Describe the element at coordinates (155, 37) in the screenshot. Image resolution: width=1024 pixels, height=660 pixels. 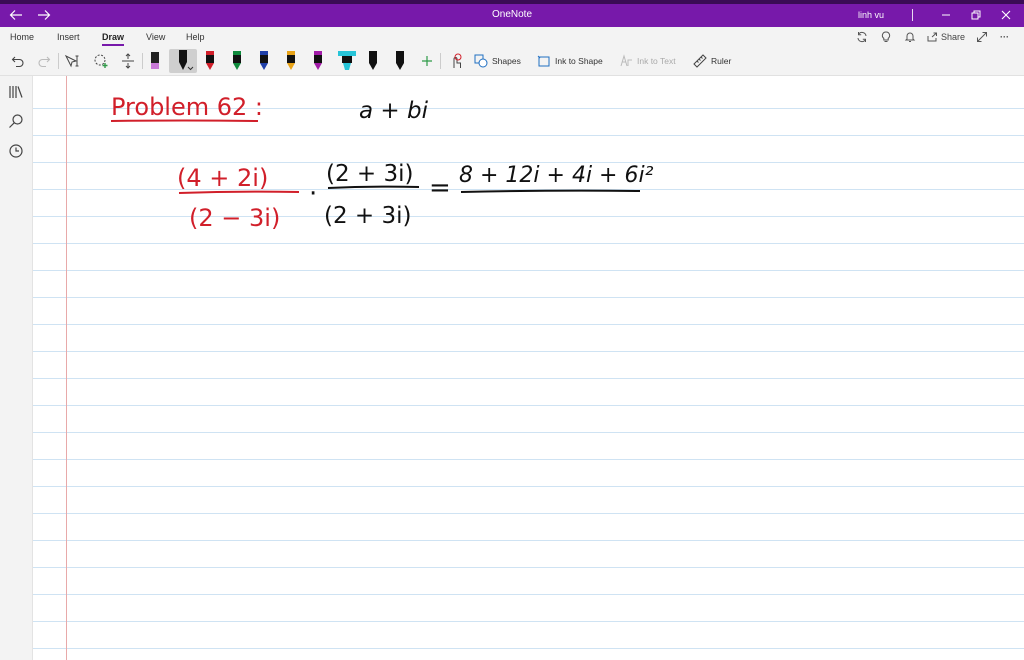
I see `tab-view: View` at that location.